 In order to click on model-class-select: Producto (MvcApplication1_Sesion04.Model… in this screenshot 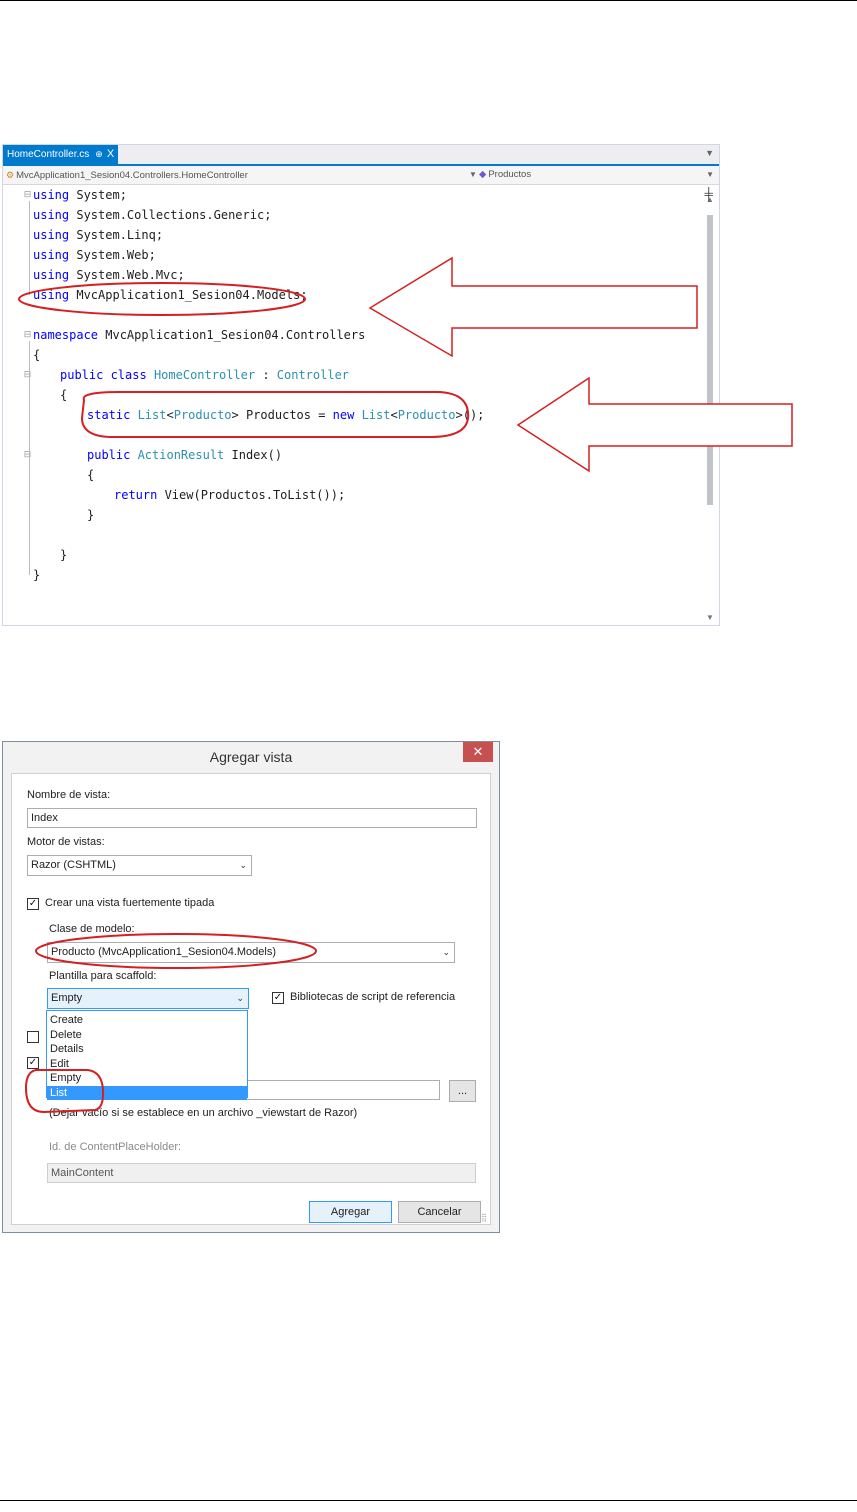, I will do `click(251, 952)`.